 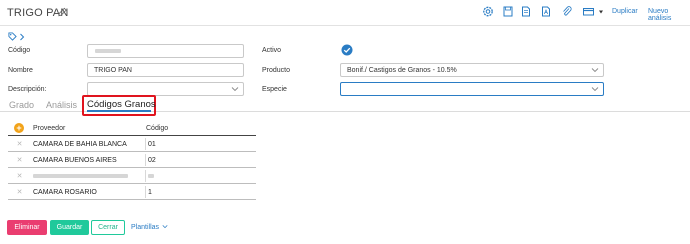 What do you see at coordinates (150, 192) in the screenshot?
I see `cell-codigo: 1` at bounding box center [150, 192].